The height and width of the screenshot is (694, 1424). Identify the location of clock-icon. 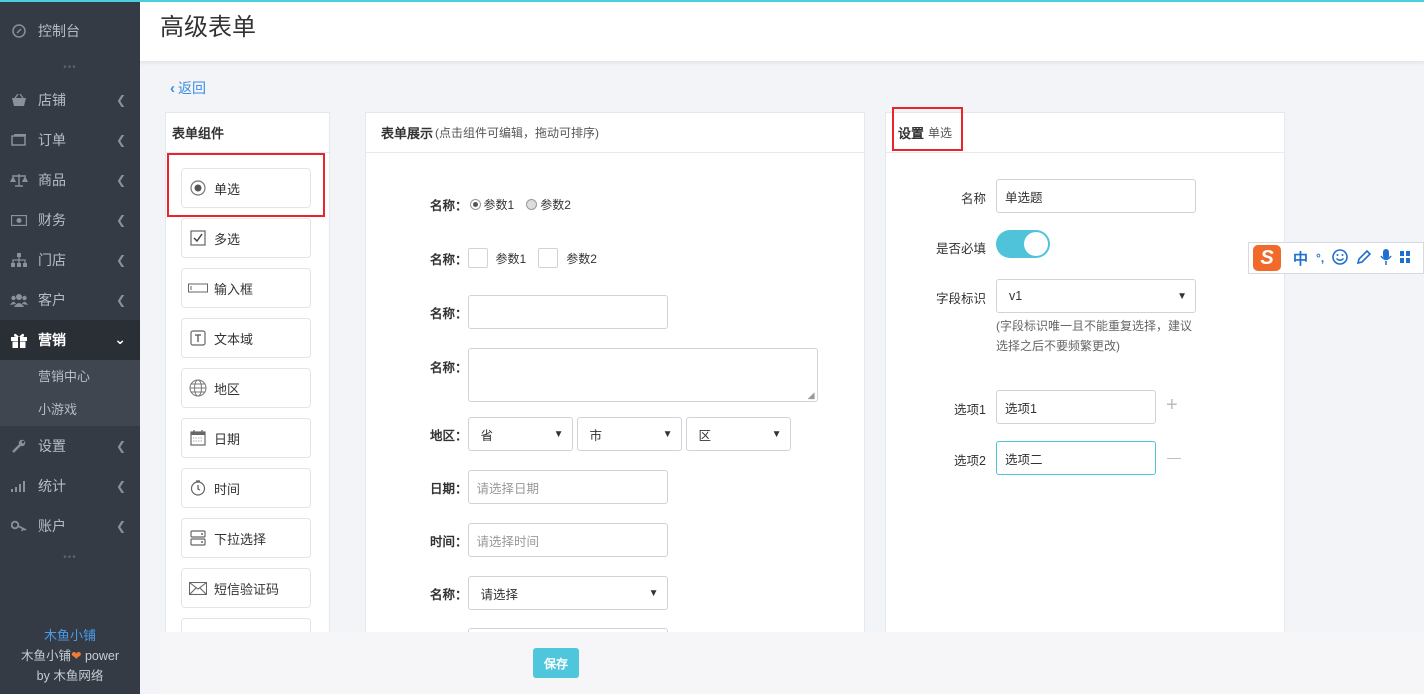
(198, 488).